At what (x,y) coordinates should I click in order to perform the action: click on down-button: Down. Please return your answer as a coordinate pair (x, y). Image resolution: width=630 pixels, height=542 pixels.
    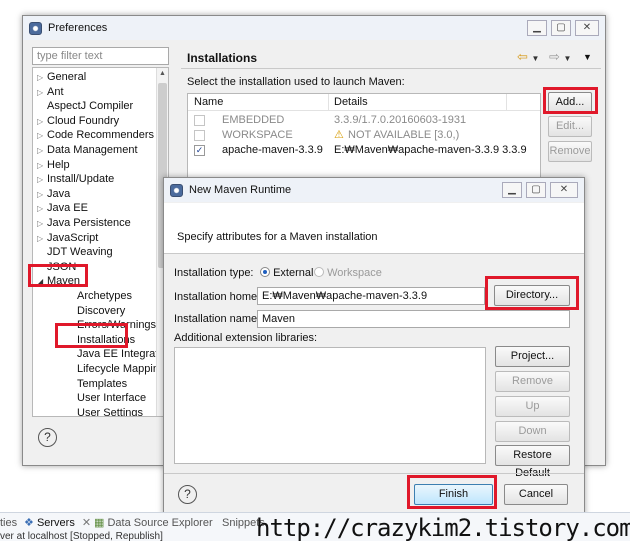
    Looking at the image, I should click on (532, 431).